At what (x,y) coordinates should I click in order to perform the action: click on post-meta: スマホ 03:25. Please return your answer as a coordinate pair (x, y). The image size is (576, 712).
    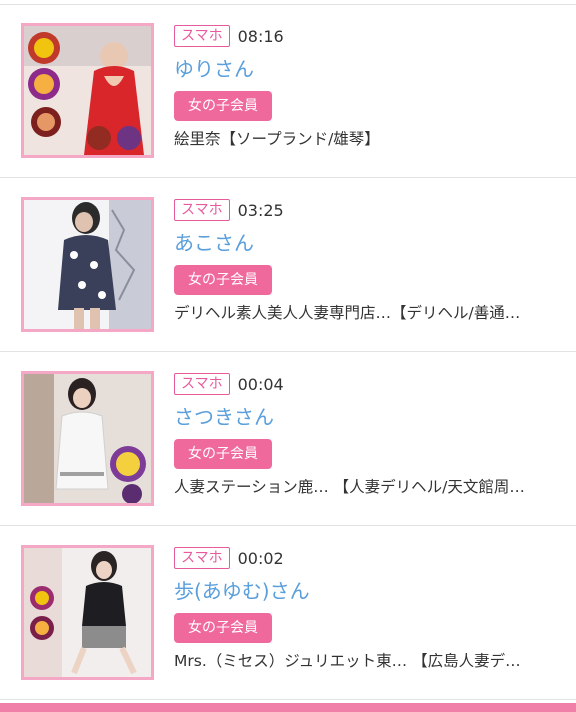
    Looking at the image, I should click on (370, 210).